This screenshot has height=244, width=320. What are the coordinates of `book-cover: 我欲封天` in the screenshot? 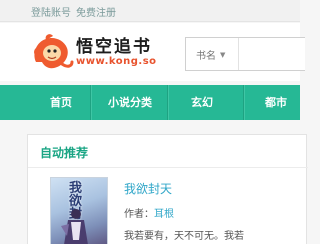 It's located at (79, 210).